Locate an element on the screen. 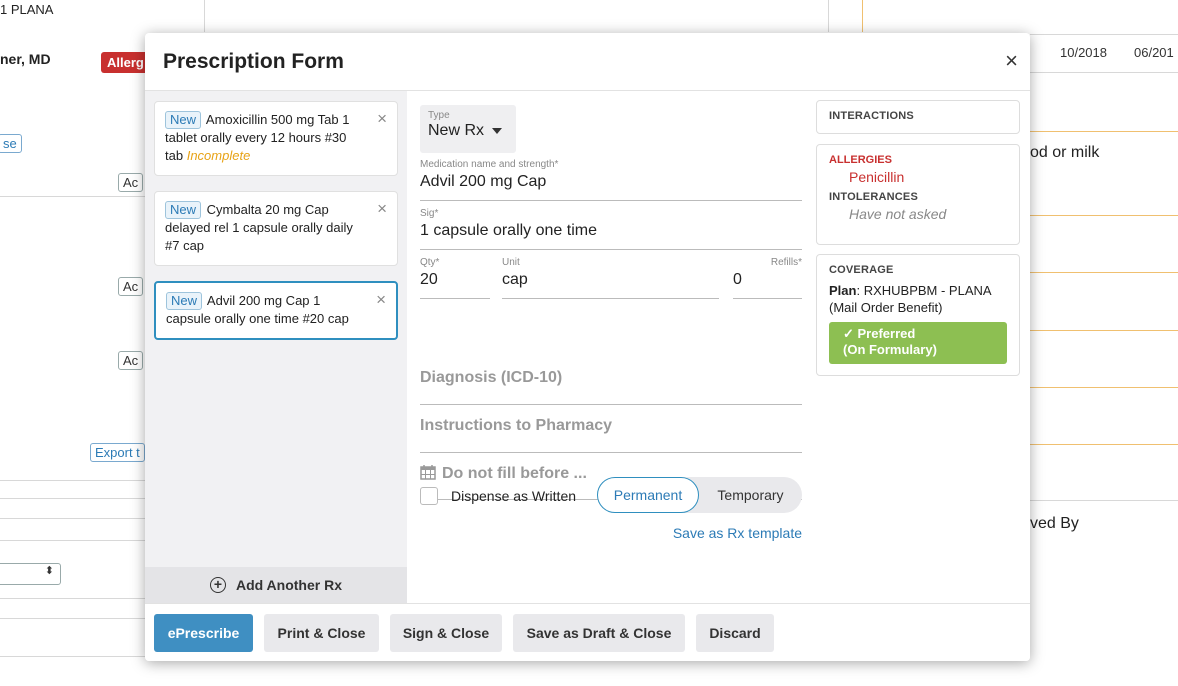  refills-label: Refills* is located at coordinates (786, 262).